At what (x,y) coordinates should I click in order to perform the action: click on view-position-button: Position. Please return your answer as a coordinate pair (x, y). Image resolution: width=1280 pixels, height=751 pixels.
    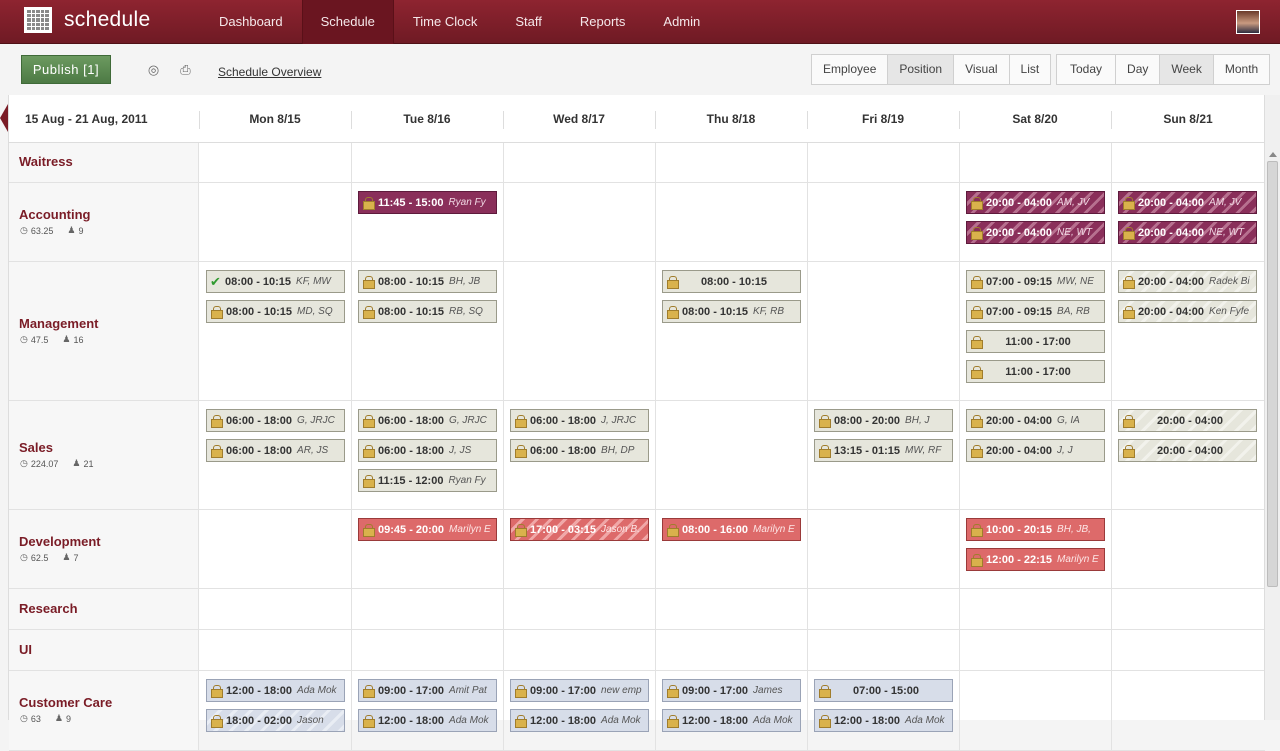
    Looking at the image, I should click on (921, 69).